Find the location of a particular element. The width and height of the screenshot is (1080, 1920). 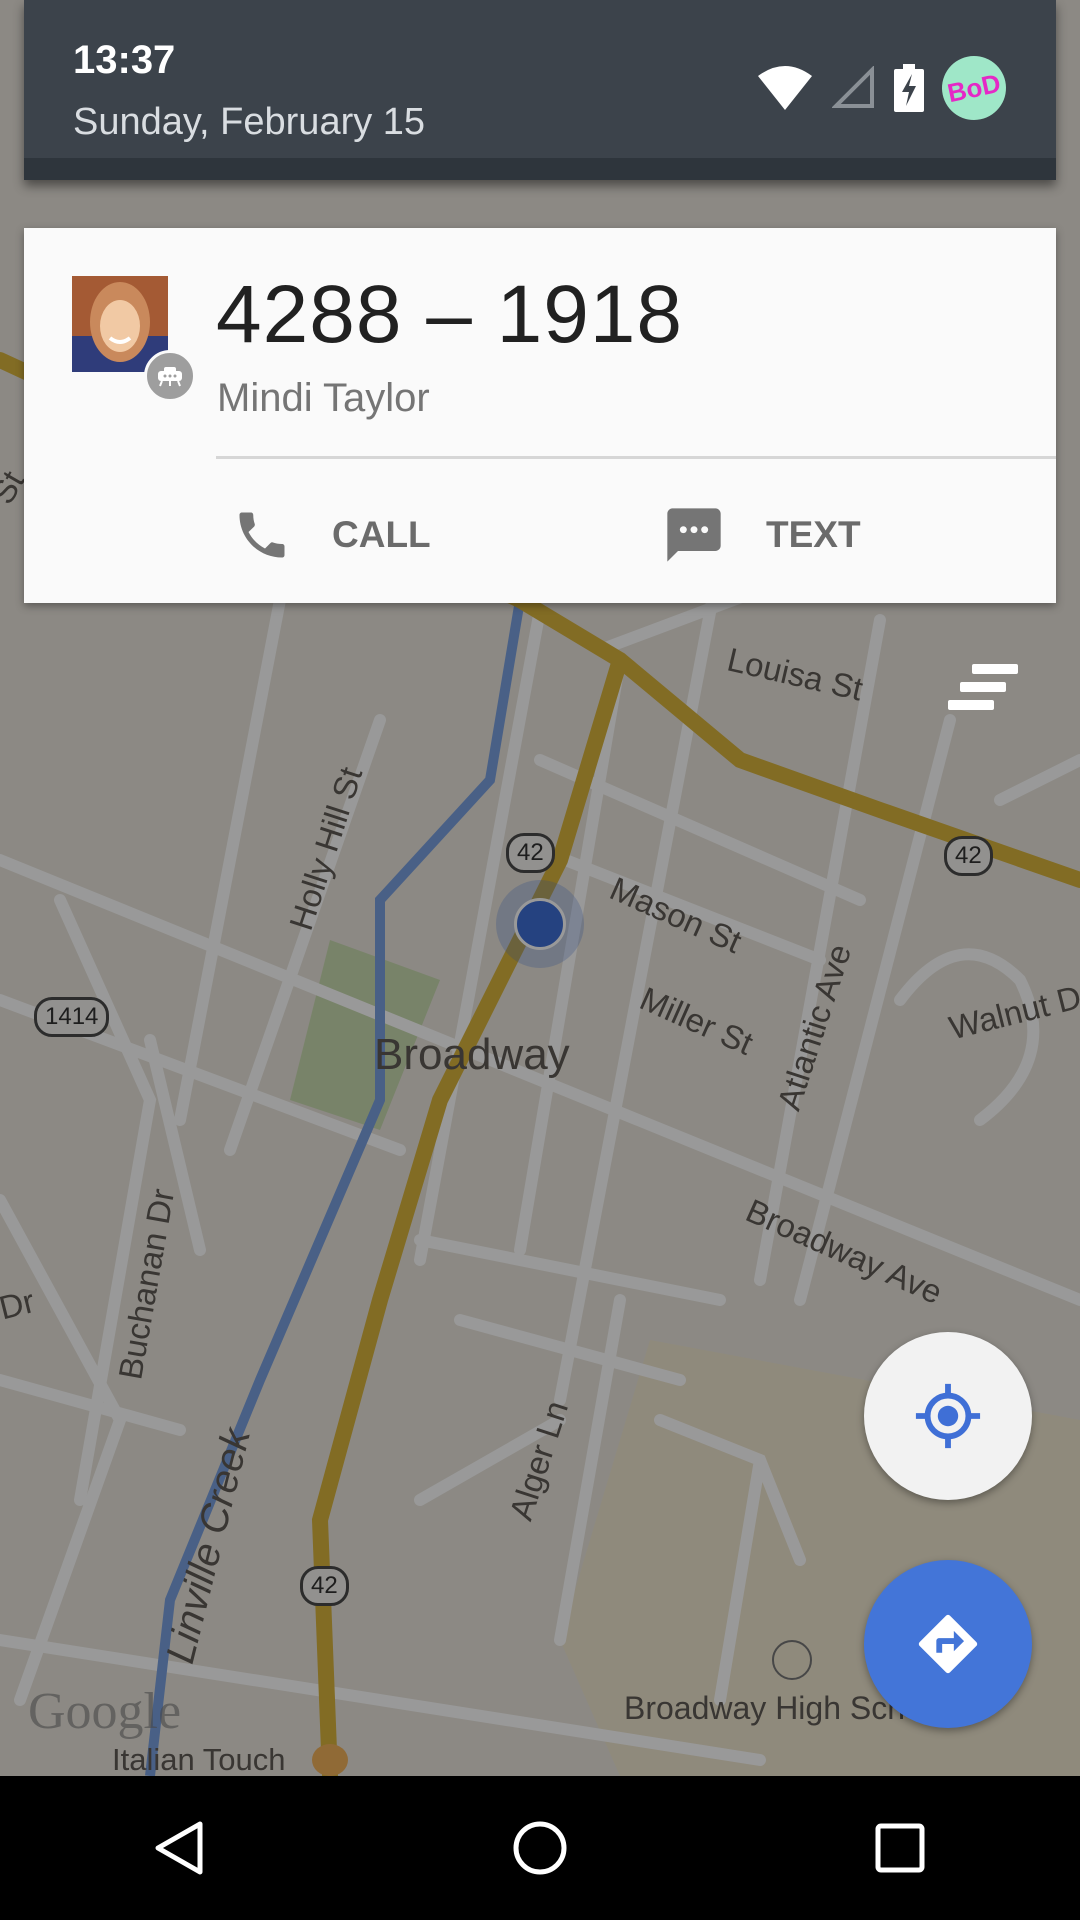

call-label: CALL is located at coordinates (381, 534).